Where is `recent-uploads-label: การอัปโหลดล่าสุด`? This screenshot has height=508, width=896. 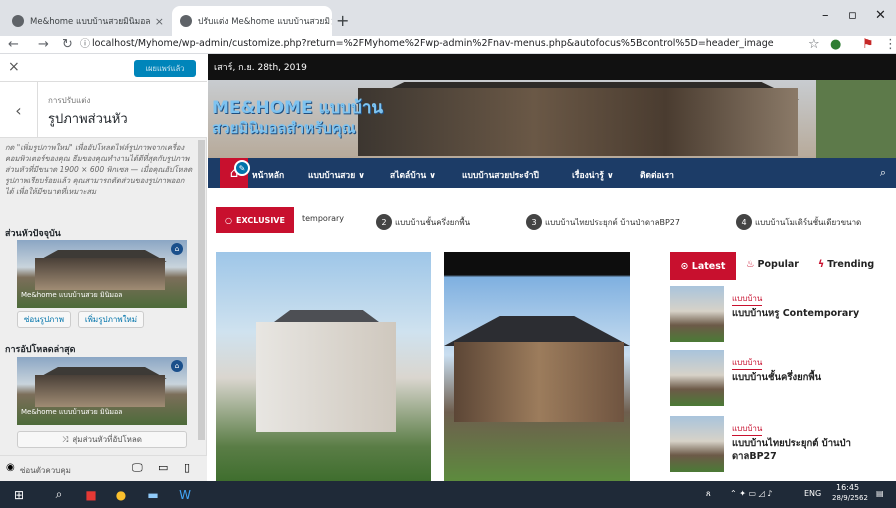 recent-uploads-label: การอัปโหลดล่าสุด is located at coordinates (40, 350).